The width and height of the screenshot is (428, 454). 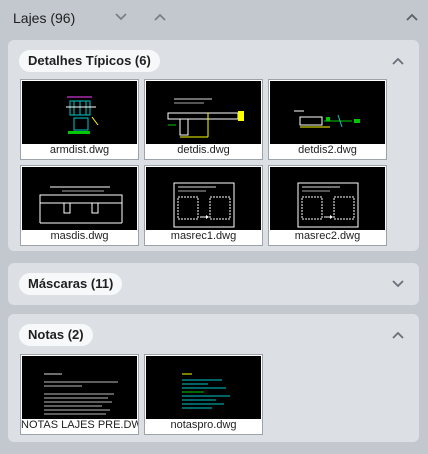 I want to click on block-thumbnail: detdis.dwg, so click(x=203, y=119).